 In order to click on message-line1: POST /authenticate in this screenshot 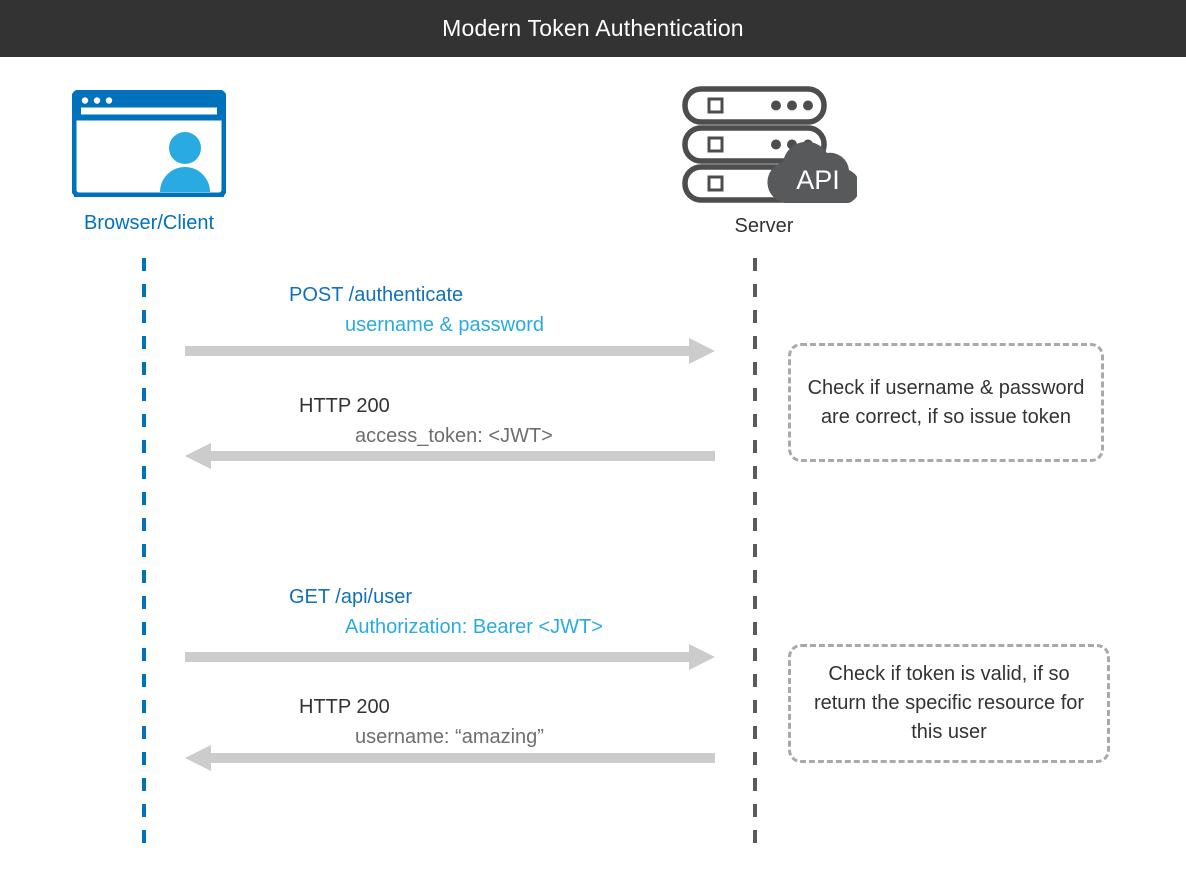, I will do `click(376, 295)`.